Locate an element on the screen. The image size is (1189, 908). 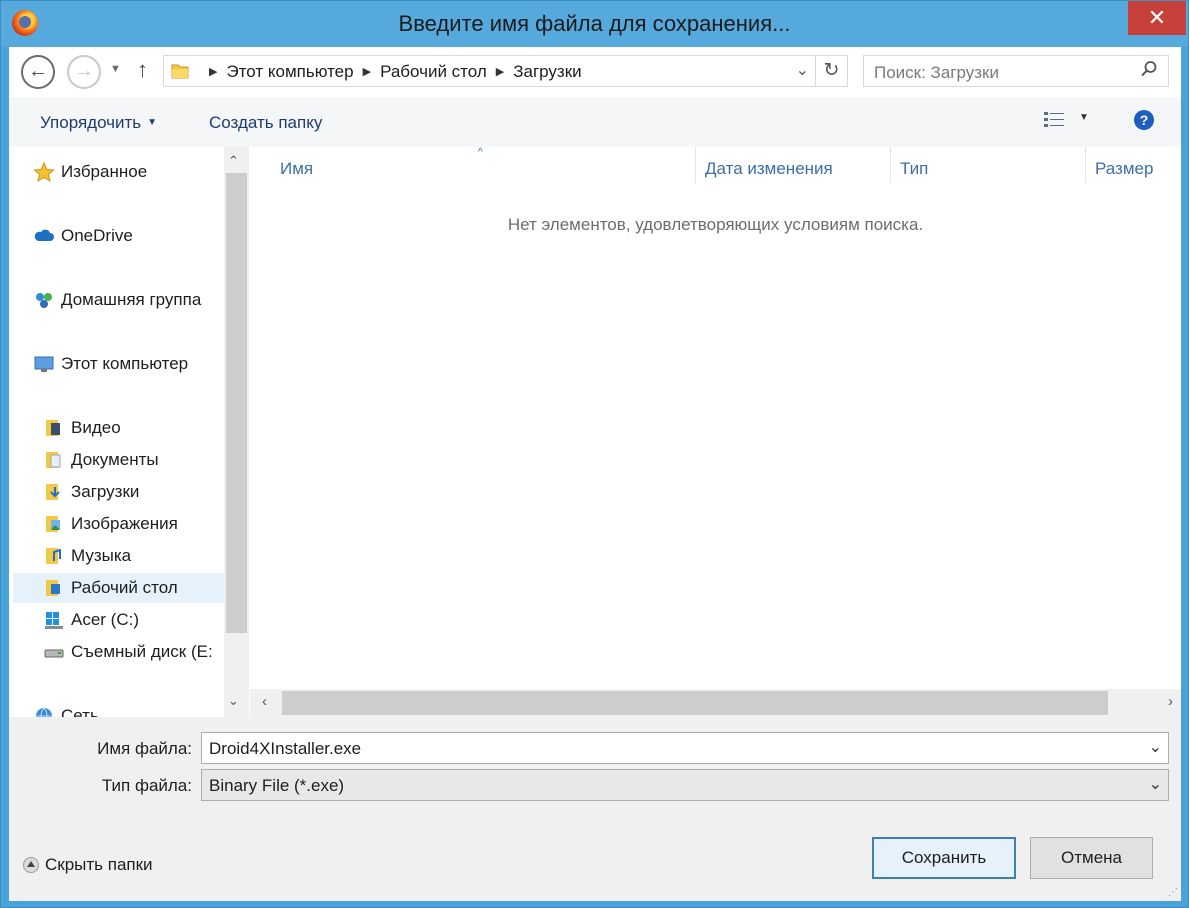
documents-folder-icon is located at coordinates (54, 460).